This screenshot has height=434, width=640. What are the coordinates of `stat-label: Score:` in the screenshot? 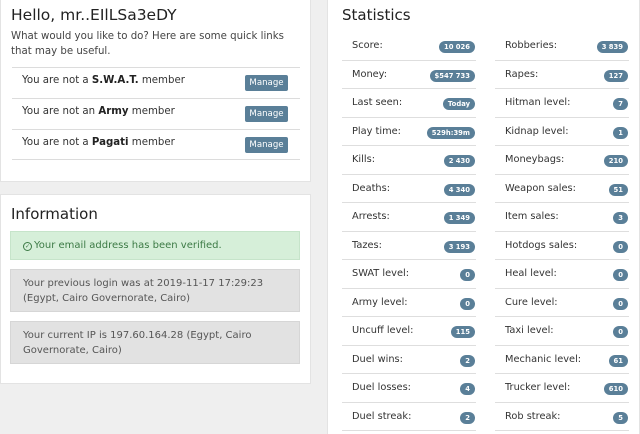 It's located at (367, 45).